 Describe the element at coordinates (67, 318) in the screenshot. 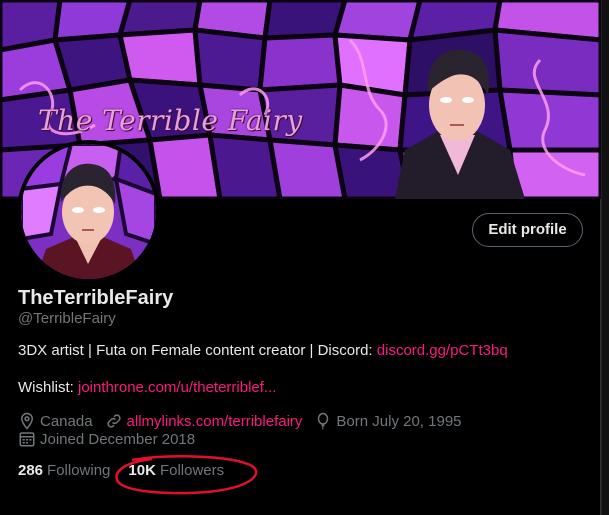

I see `user-handle: @TerribleFairy` at that location.